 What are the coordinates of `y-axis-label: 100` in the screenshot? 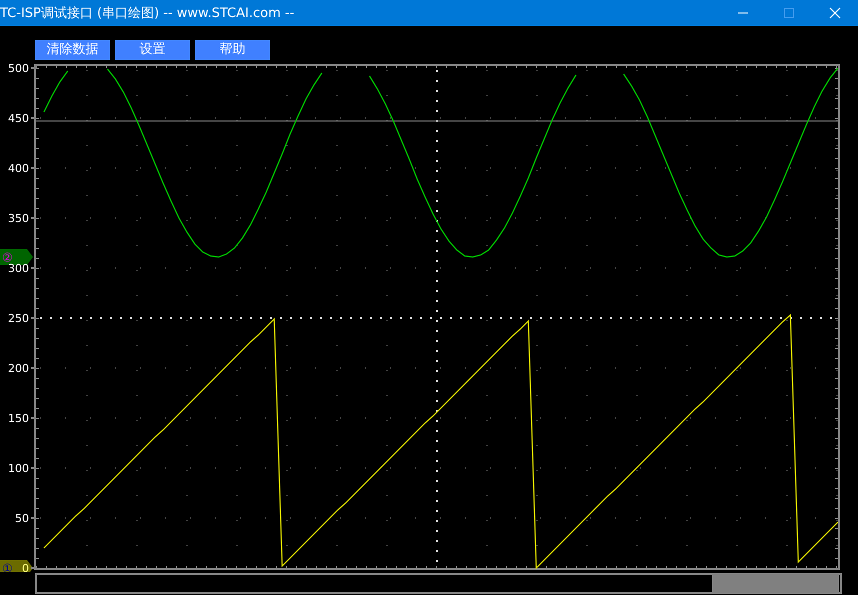 It's located at (18, 468).